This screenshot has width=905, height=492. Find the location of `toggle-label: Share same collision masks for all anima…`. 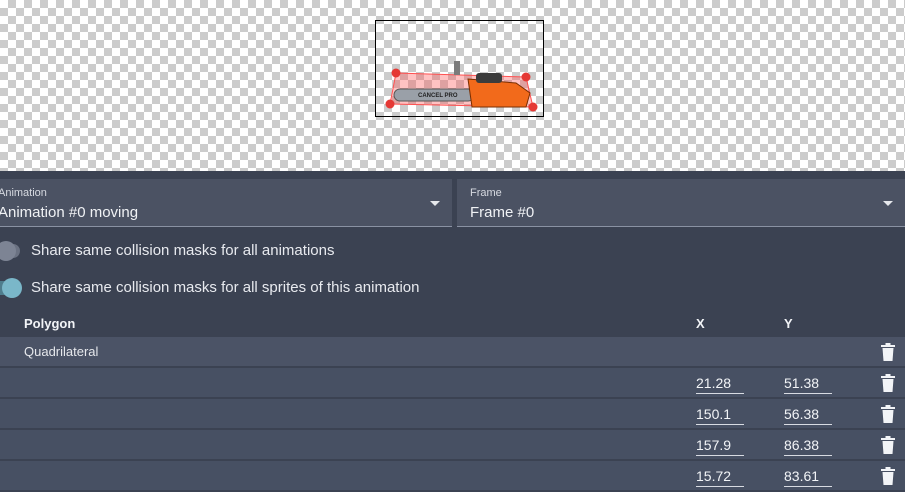

toggle-label: Share same collision masks for all anima… is located at coordinates (183, 250).